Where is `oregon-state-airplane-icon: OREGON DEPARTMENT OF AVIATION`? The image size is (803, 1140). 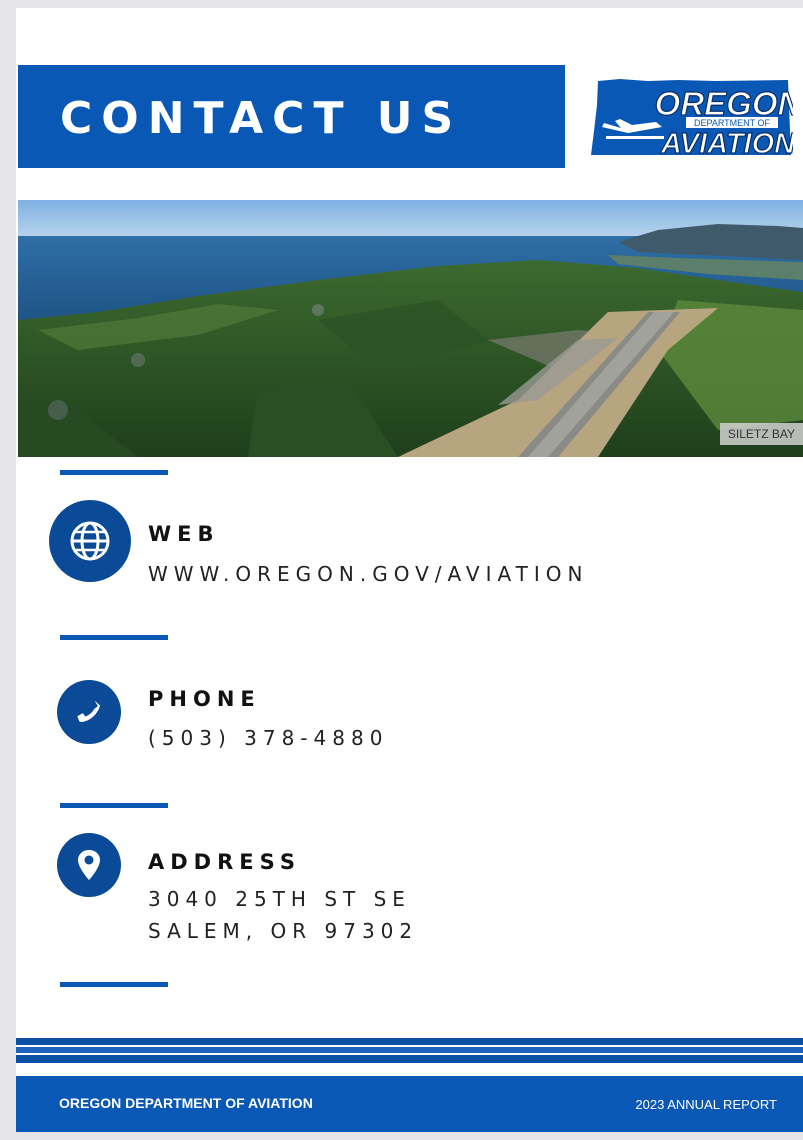 oregon-state-airplane-icon: OREGON DEPARTMENT OF AVIATION is located at coordinates (692, 119).